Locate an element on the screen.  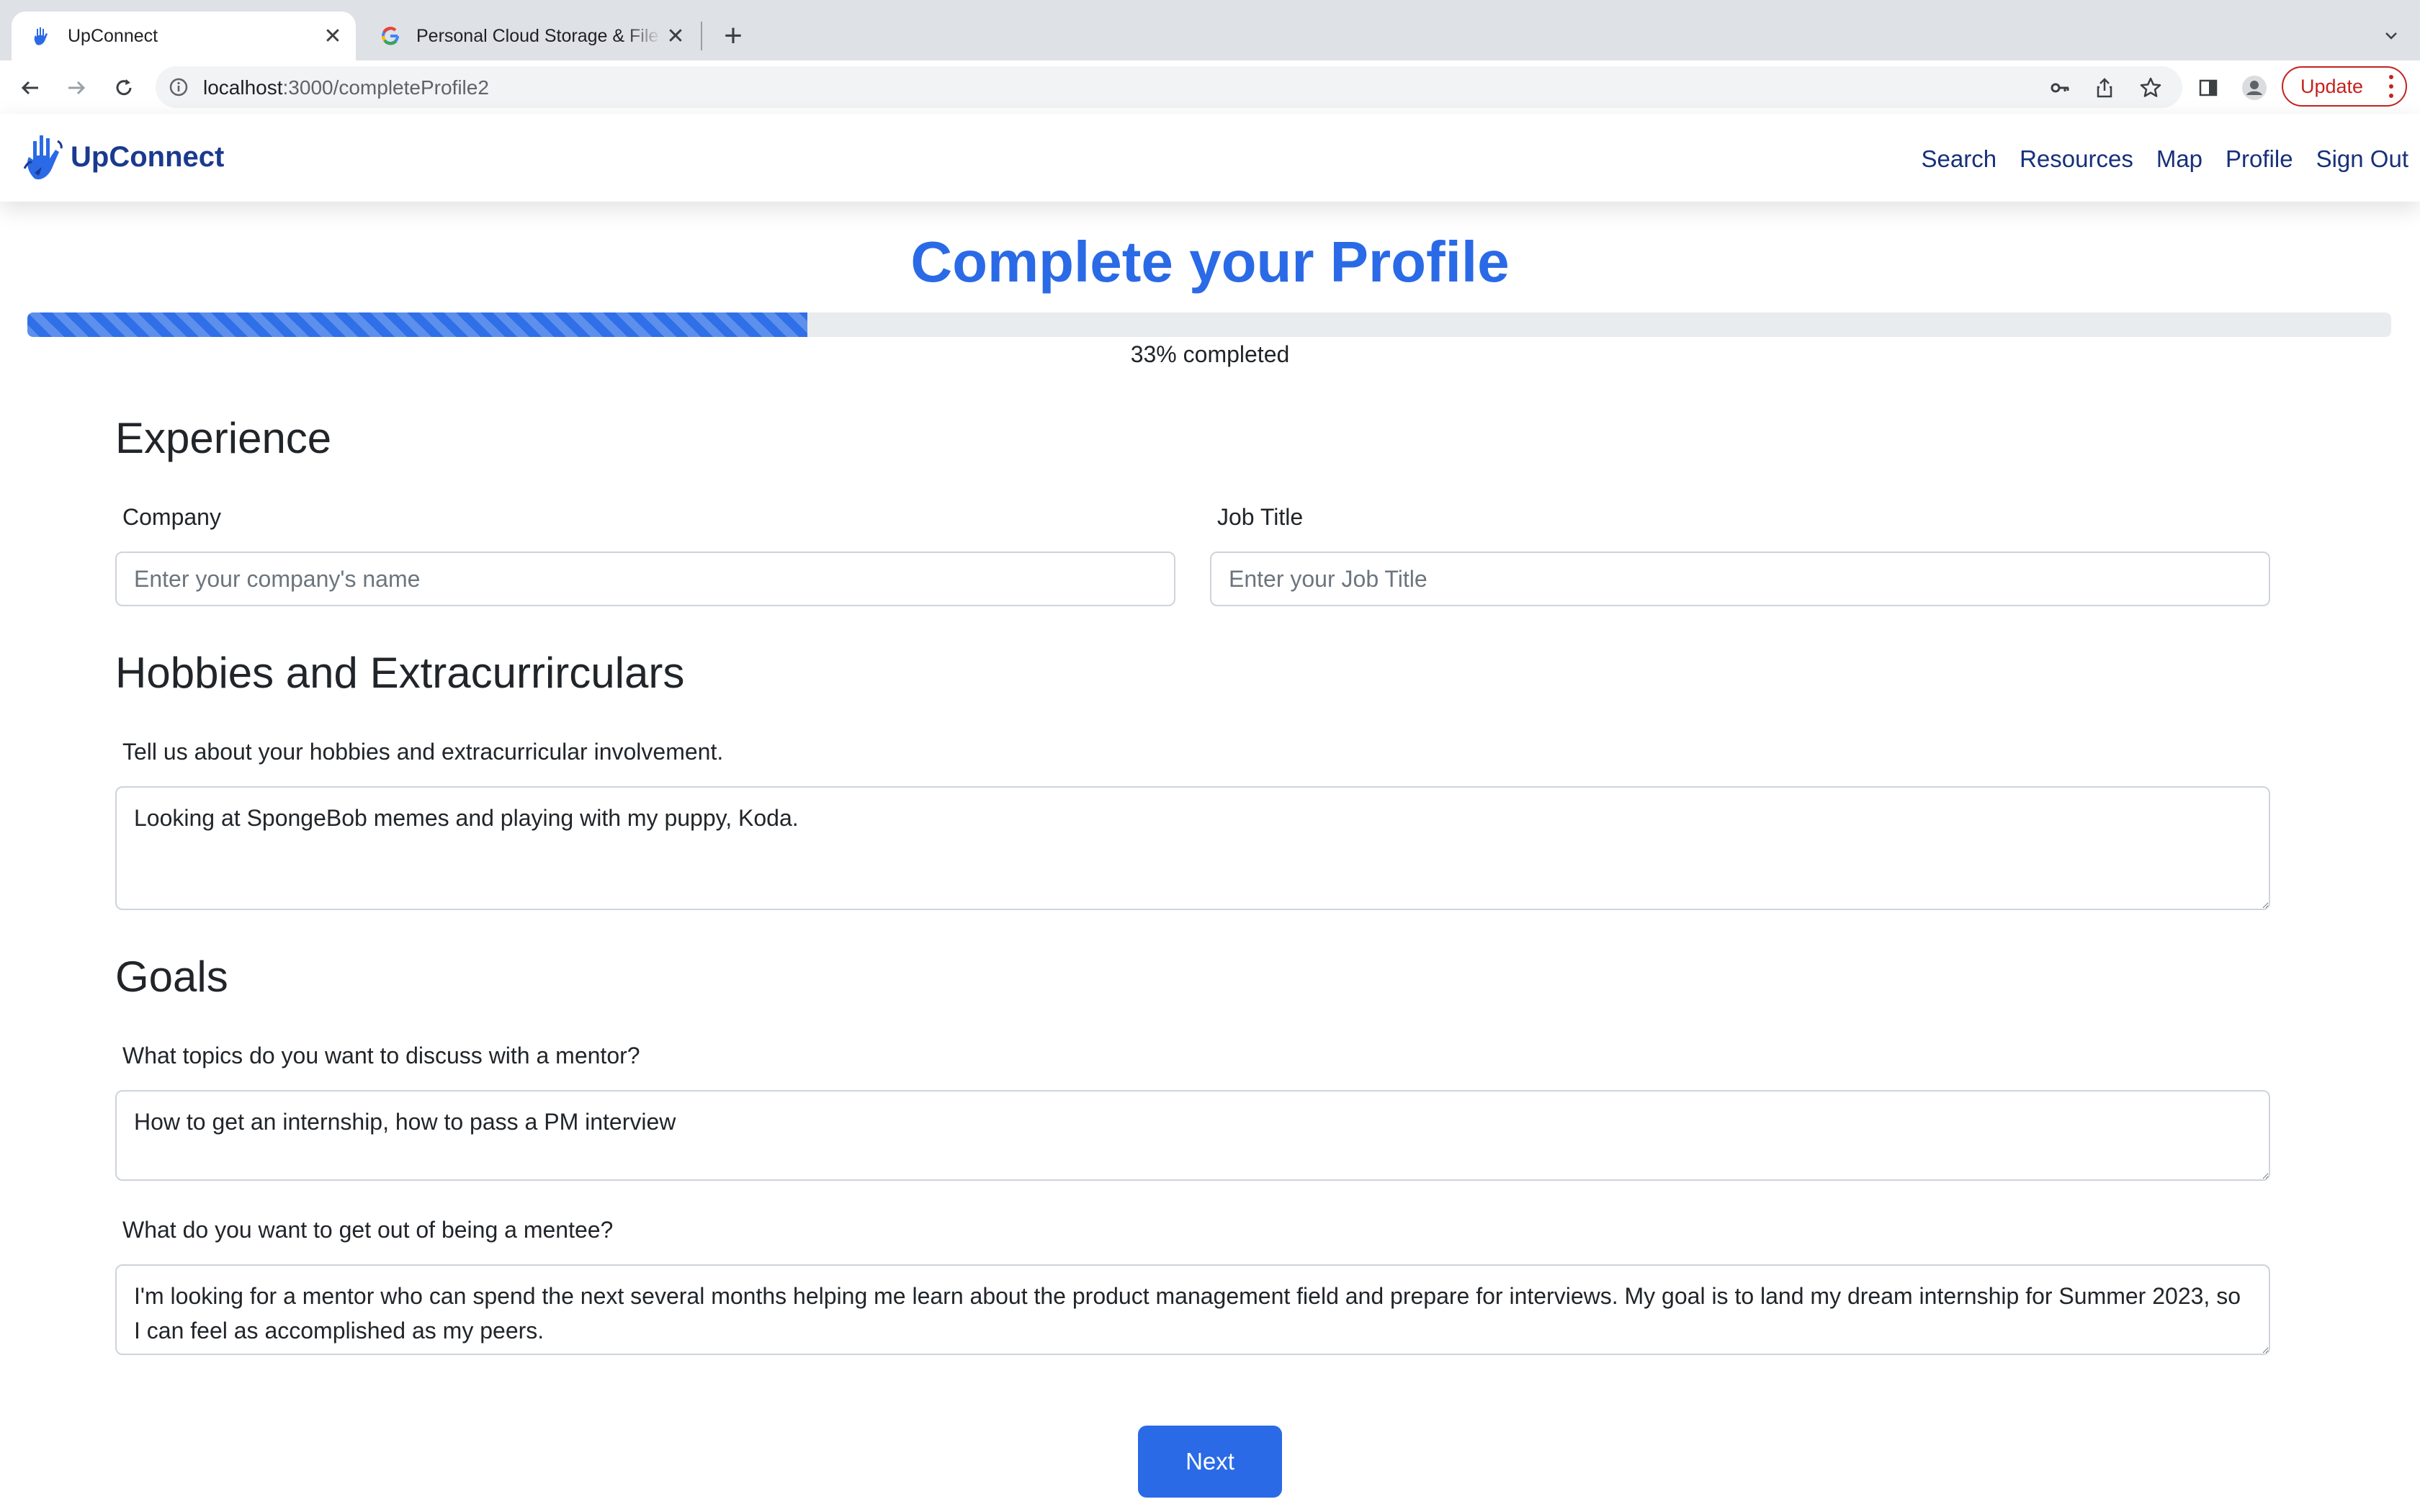
tab-title: Personal Cloud Storage & File Sharing is located at coordinates (538, 35).